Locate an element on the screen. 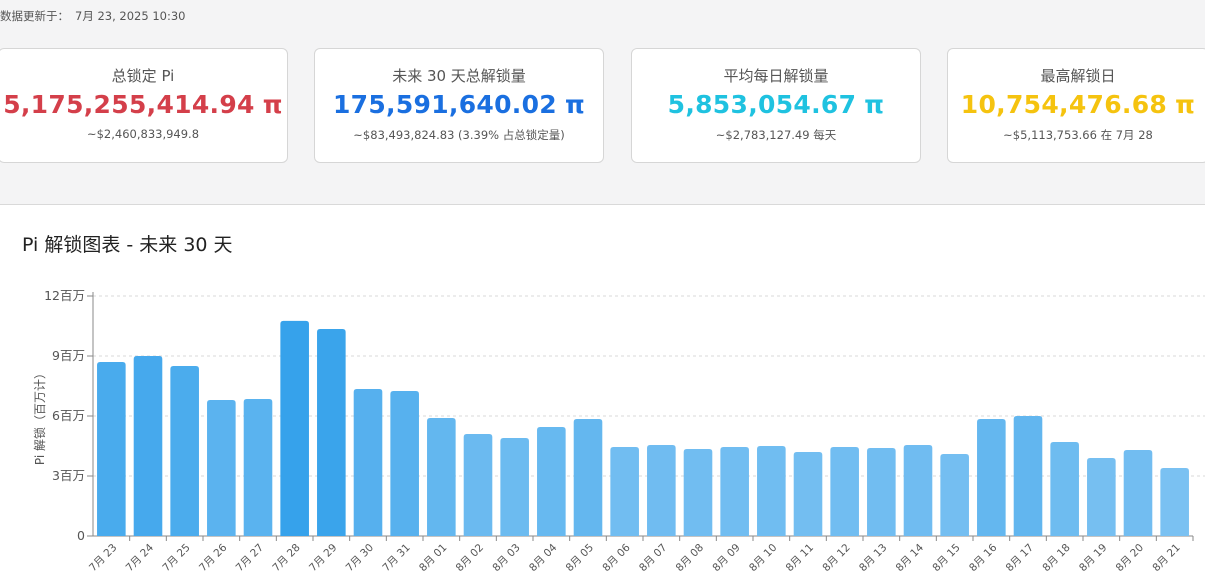 This screenshot has width=1205, height=580. x-tick-label: 7月 25 is located at coordinates (176, 558).